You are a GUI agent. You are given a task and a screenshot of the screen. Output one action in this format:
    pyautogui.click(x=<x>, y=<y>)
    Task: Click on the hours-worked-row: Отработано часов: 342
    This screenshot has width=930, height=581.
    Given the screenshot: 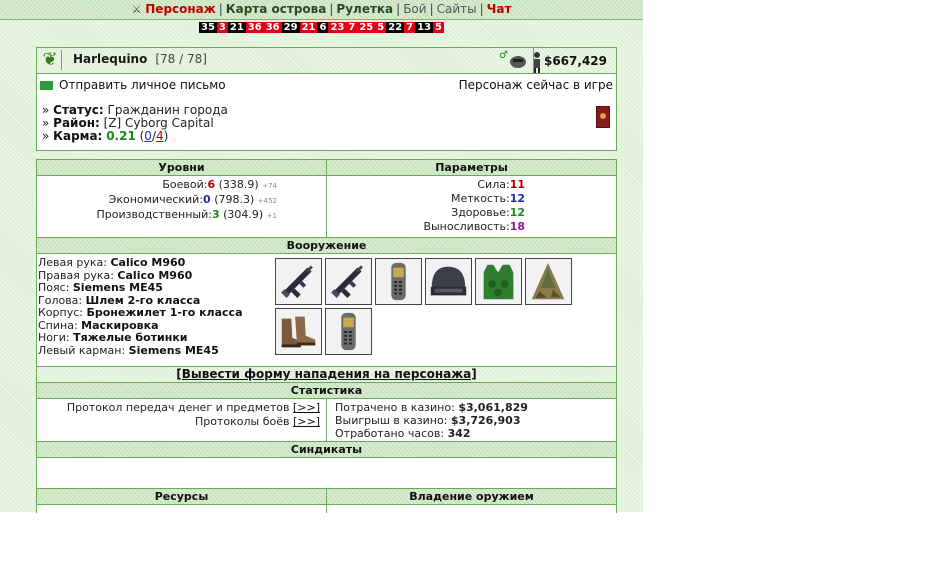 What is the action you would take?
    pyautogui.click(x=470, y=433)
    